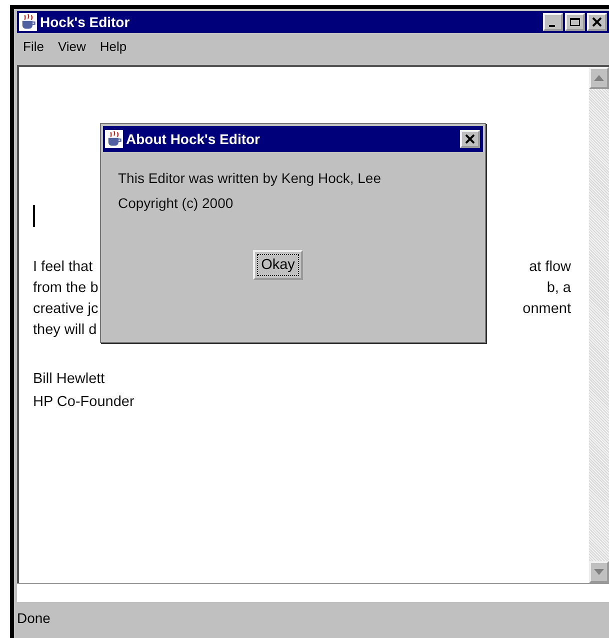 The width and height of the screenshot is (609, 638). What do you see at coordinates (65, 330) in the screenshot?
I see `paragraph-text: they will d` at bounding box center [65, 330].